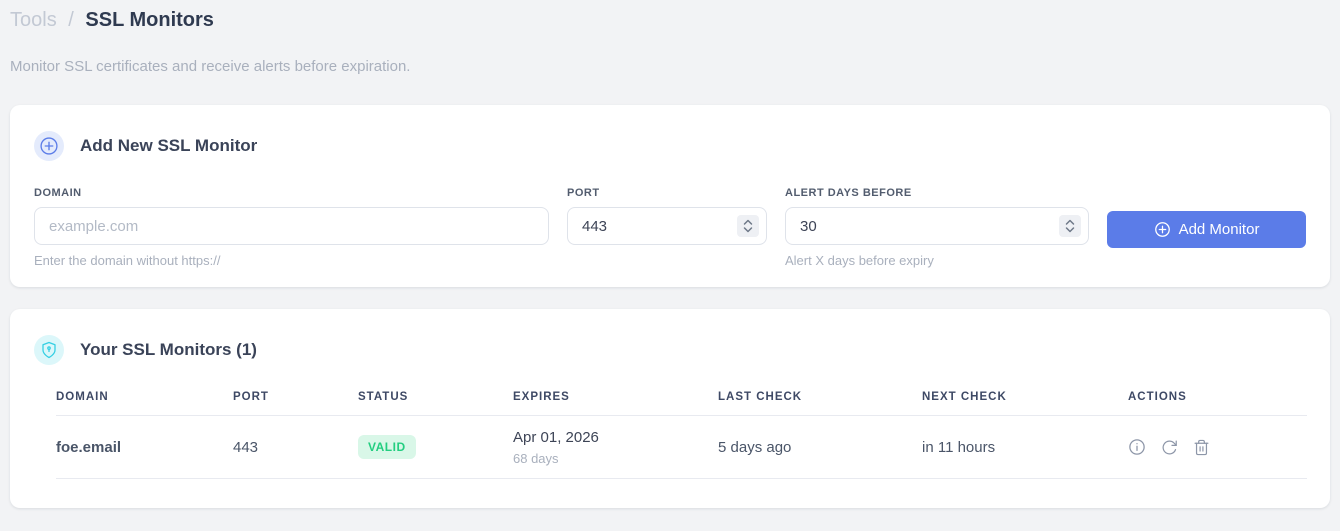 The width and height of the screenshot is (1340, 531). What do you see at coordinates (149, 20) in the screenshot?
I see `page-title: SSL Monitors` at bounding box center [149, 20].